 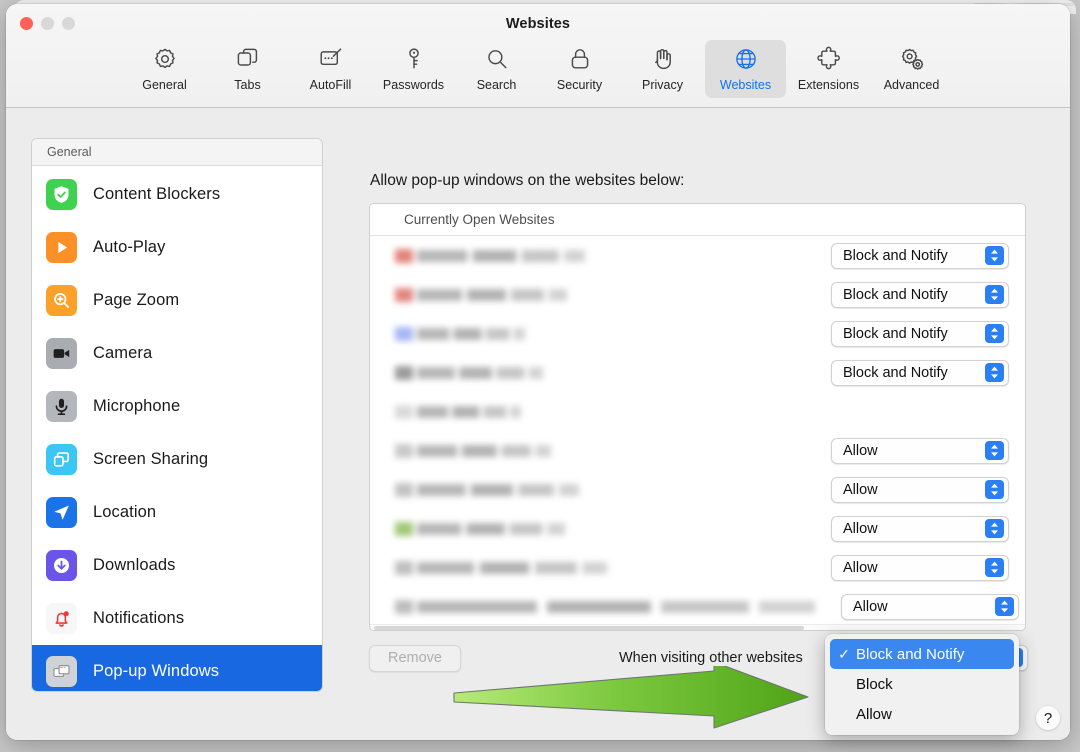 I want to click on toolbar-tab-autofill: AutoFill, so click(x=330, y=69).